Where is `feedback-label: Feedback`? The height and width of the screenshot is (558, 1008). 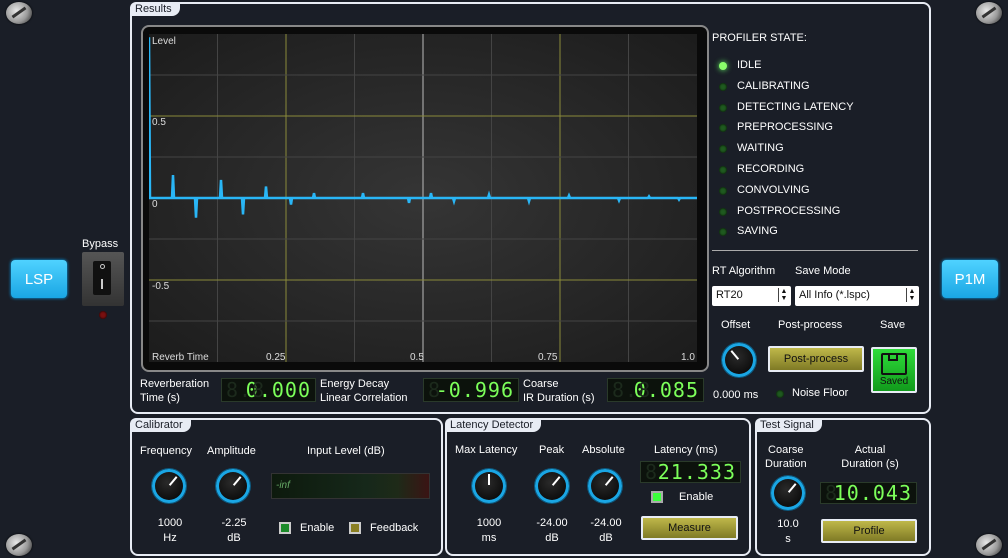
feedback-label: Feedback is located at coordinates (394, 528).